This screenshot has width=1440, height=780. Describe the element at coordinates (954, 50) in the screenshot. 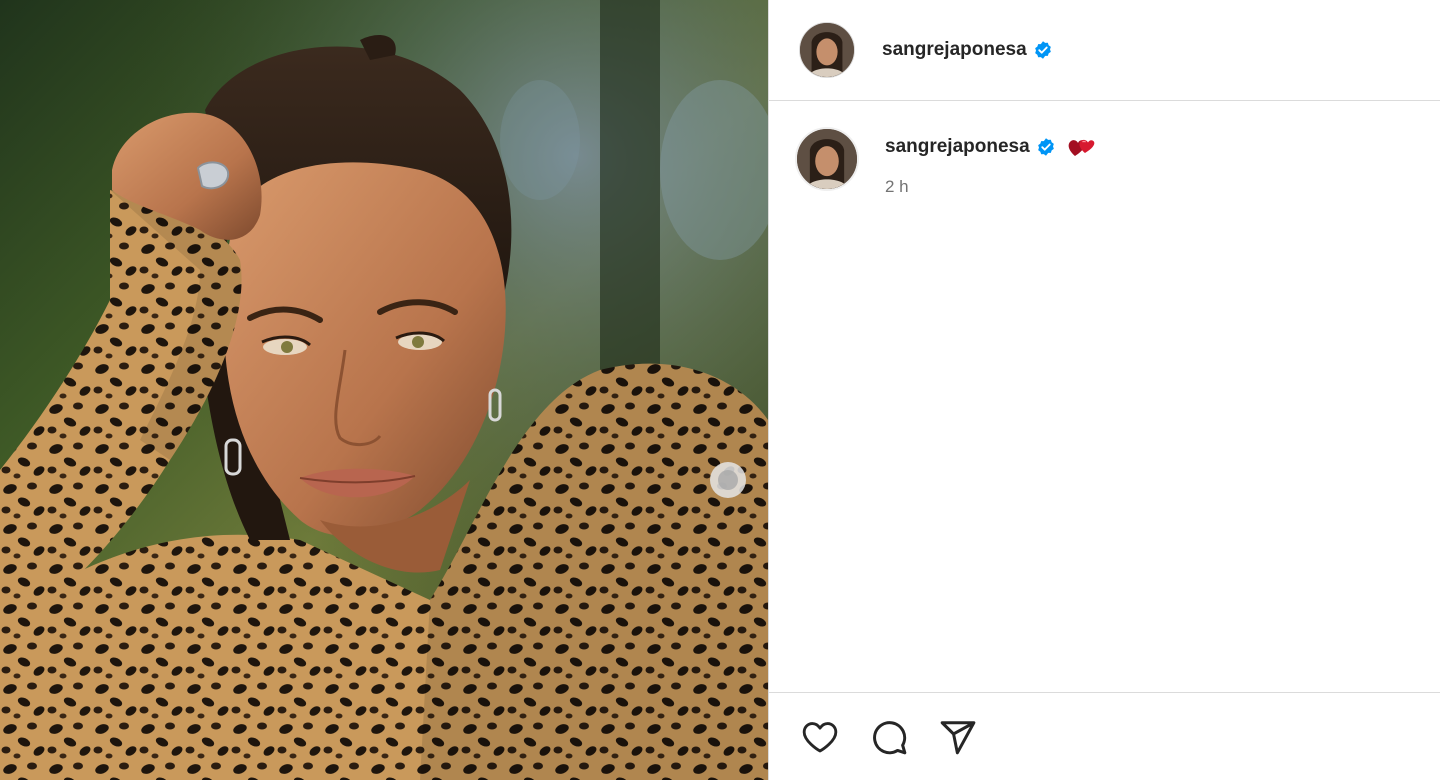

I see `author-username: sangrejaponesa` at that location.